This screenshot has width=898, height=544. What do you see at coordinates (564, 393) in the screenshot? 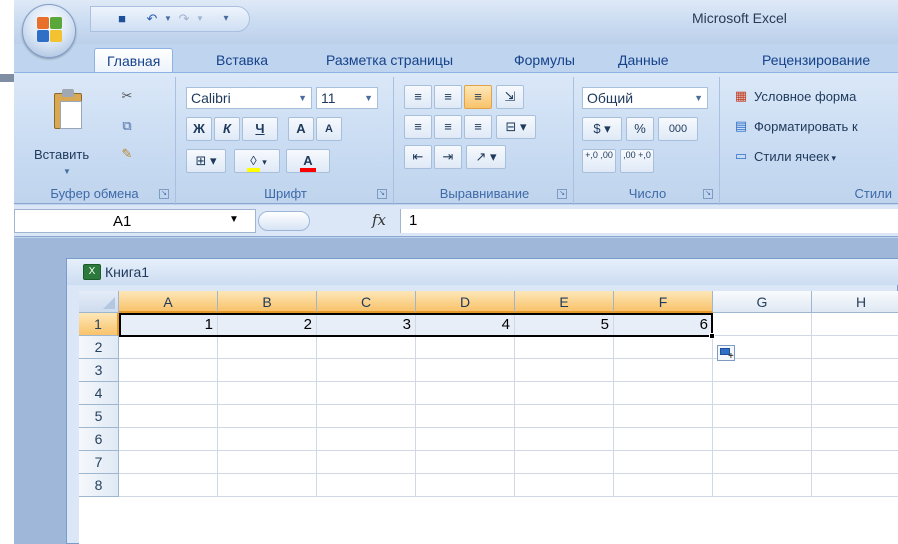
I see `cell-e4` at bounding box center [564, 393].